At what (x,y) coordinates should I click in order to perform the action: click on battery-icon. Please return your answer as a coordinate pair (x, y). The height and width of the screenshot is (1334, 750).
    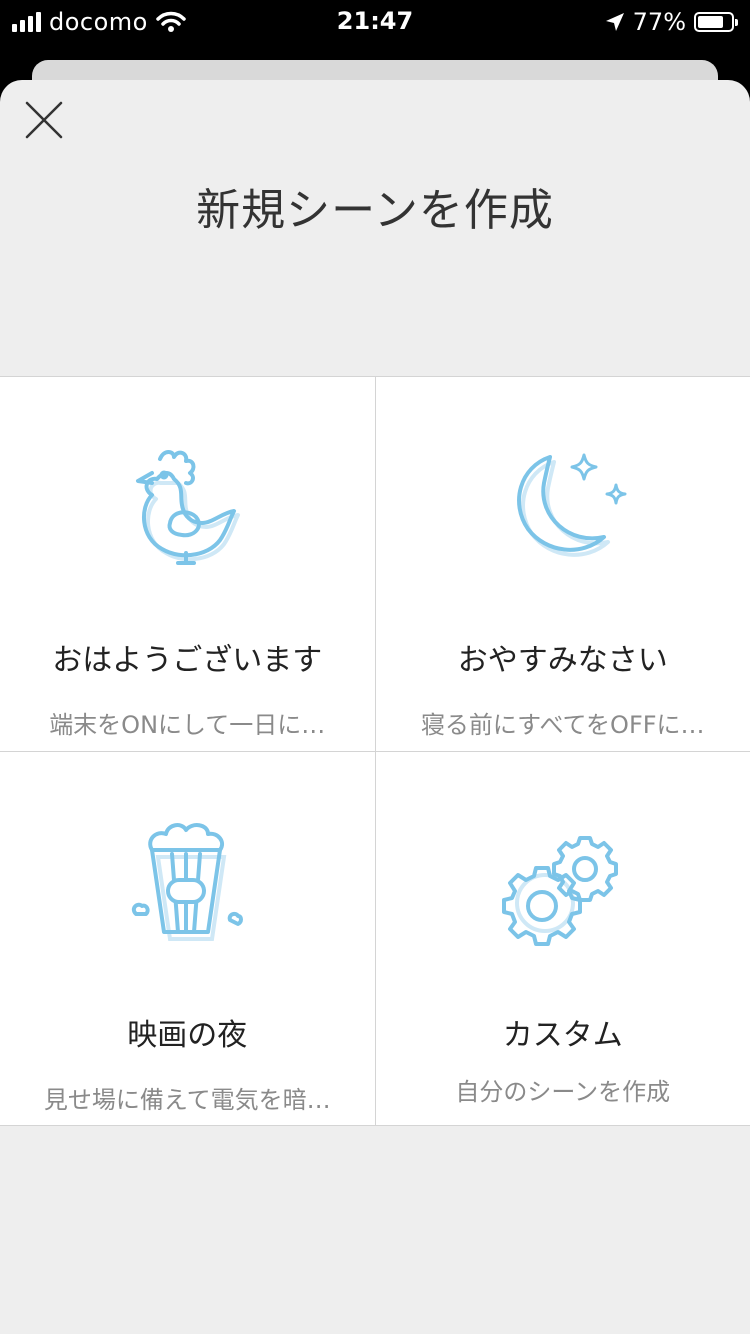
    Looking at the image, I should click on (716, 22).